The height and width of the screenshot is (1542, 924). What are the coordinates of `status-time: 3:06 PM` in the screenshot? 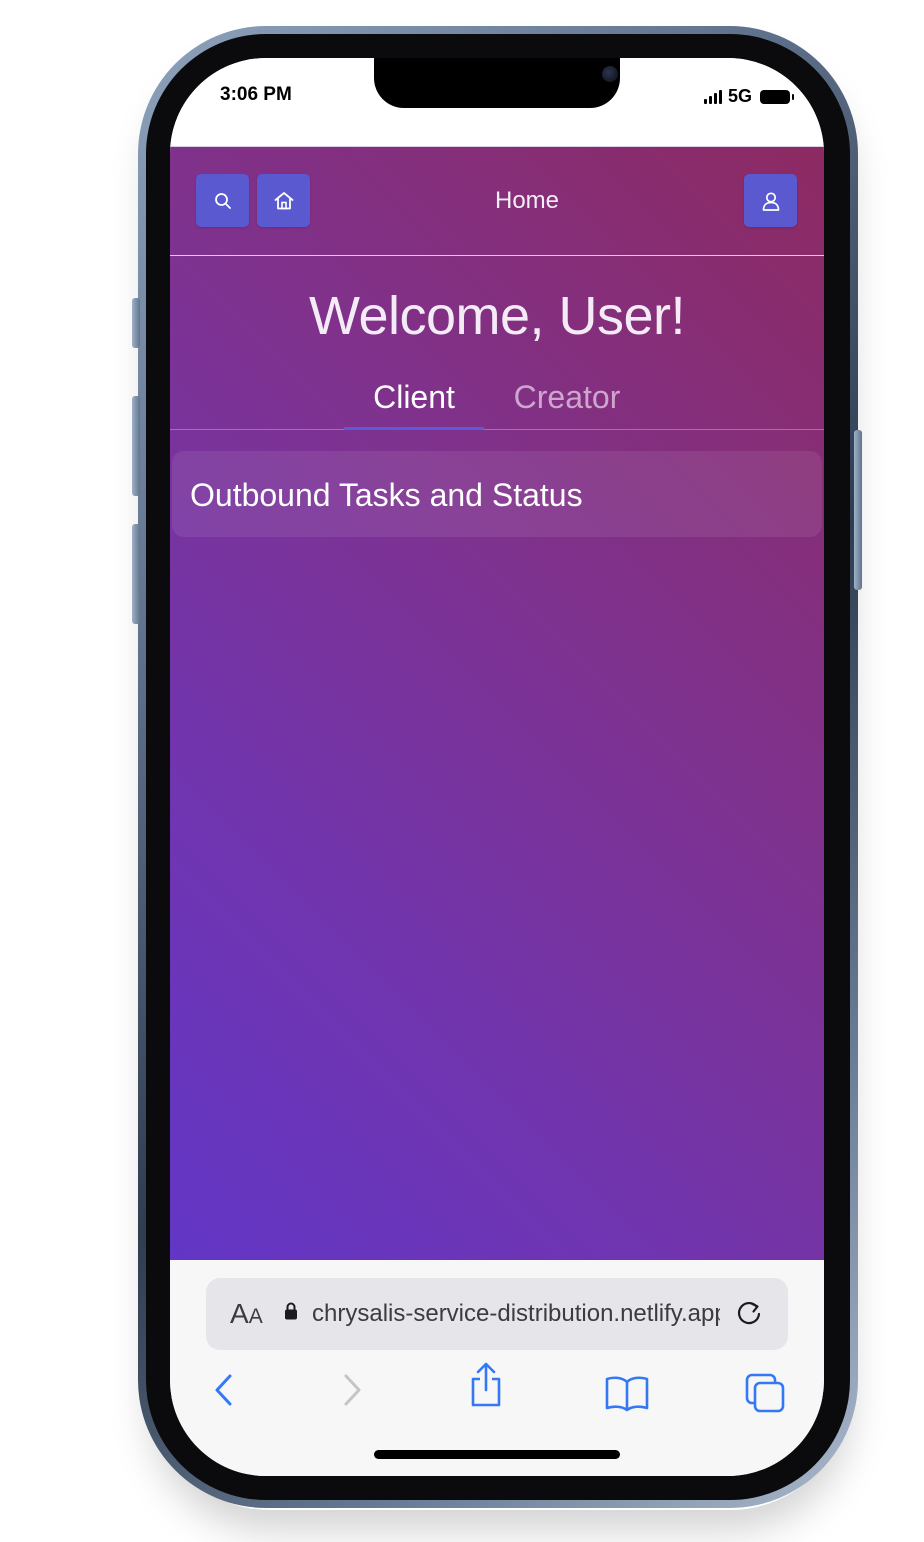 It's located at (256, 94).